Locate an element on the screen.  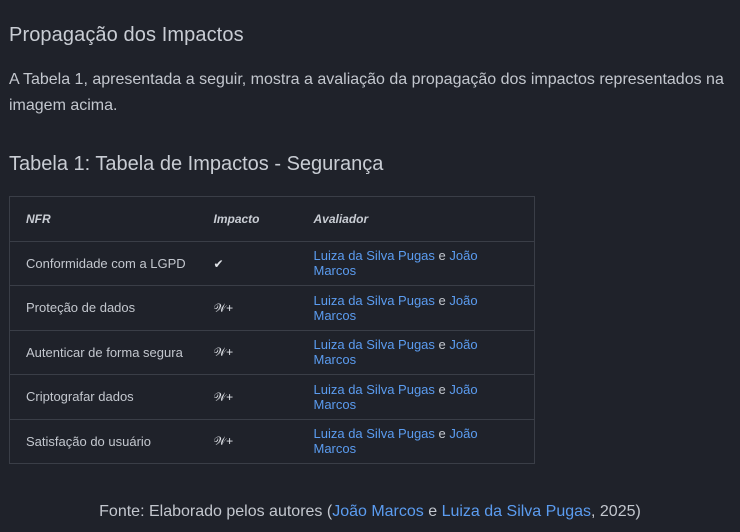
check-icon: ✔ is located at coordinates (218, 263).